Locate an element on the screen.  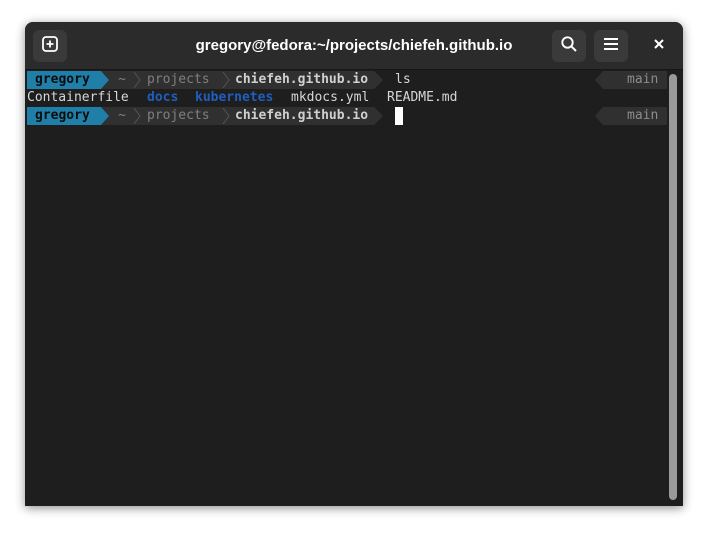
menu-button is located at coordinates (611, 46).